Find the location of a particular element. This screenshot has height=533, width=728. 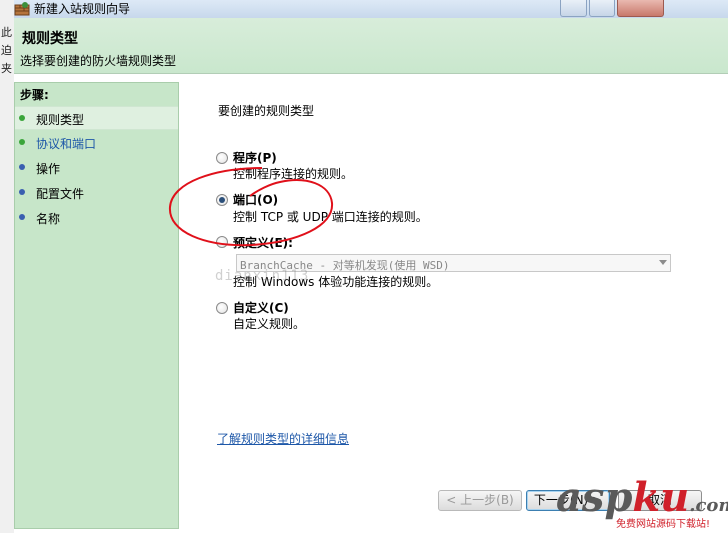

chevron-down-icon is located at coordinates (663, 262).